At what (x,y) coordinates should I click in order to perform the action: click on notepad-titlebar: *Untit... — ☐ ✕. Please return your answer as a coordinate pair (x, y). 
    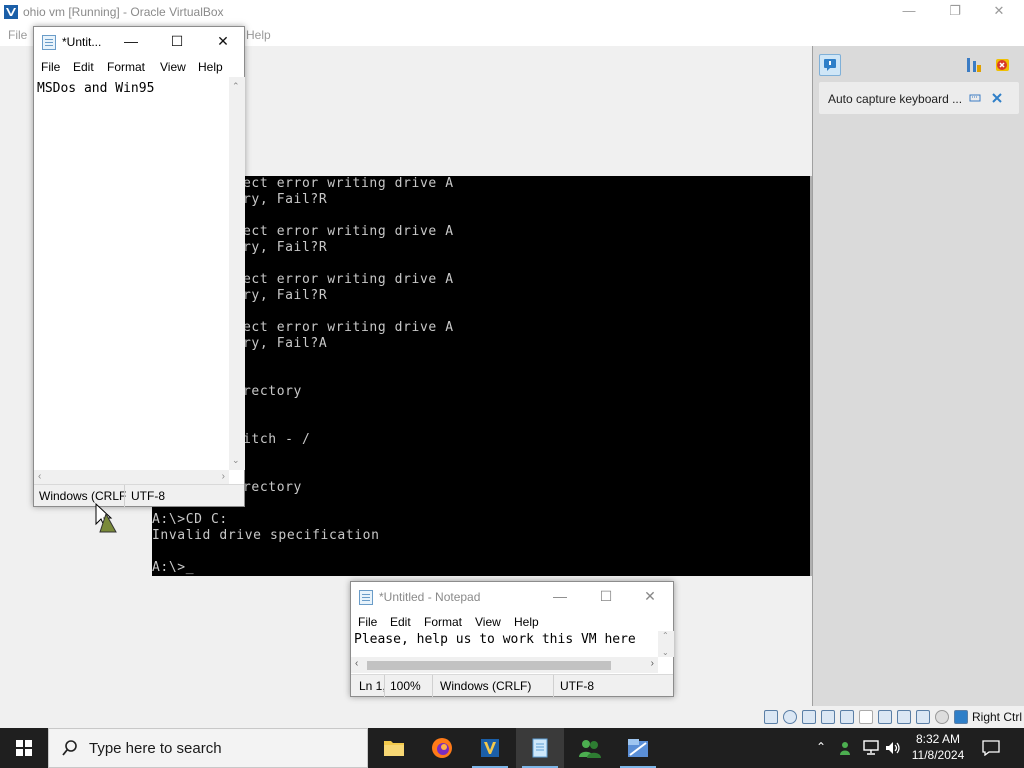
    Looking at the image, I should click on (139, 42).